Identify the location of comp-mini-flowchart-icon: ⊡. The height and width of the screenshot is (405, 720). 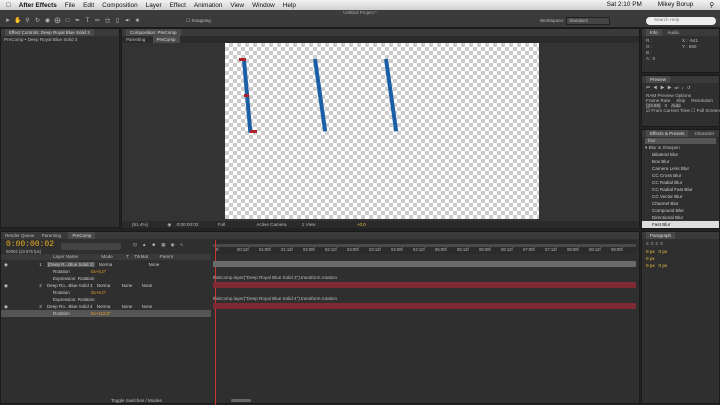
(137, 244).